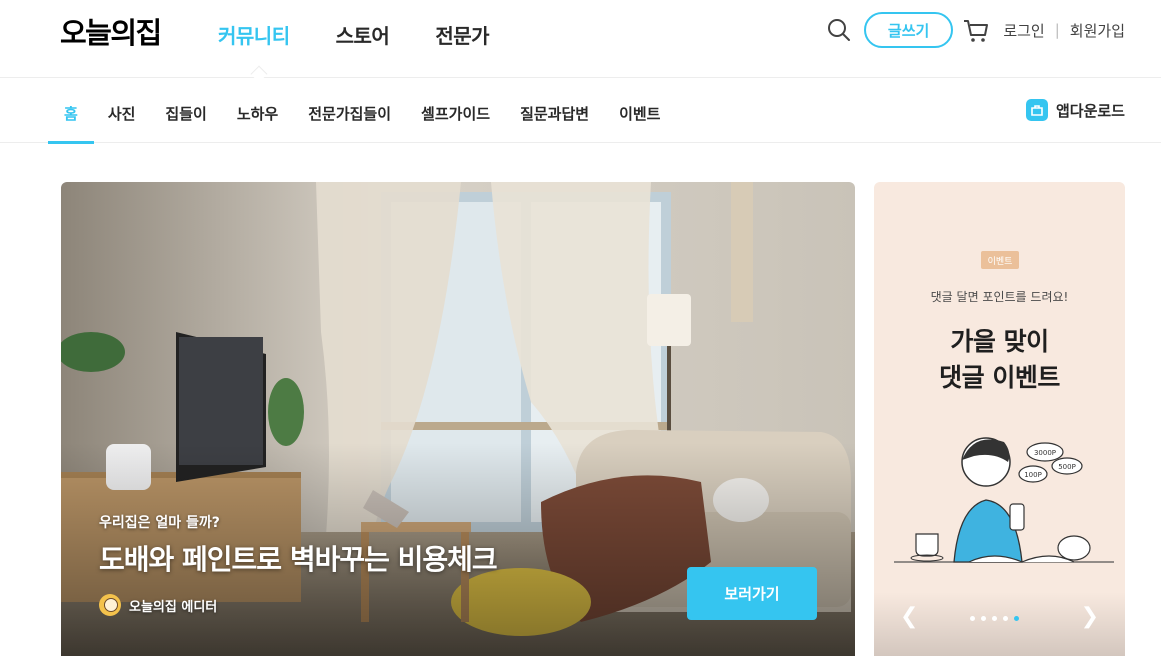 The image size is (1161, 656). I want to click on sub-nav-expert-housewarming: 전문가집들이, so click(349, 113).